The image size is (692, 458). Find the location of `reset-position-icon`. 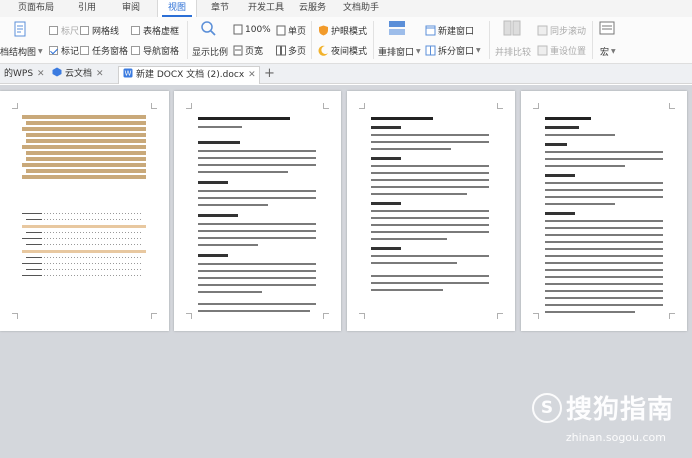

reset-position-icon is located at coordinates (542, 50).